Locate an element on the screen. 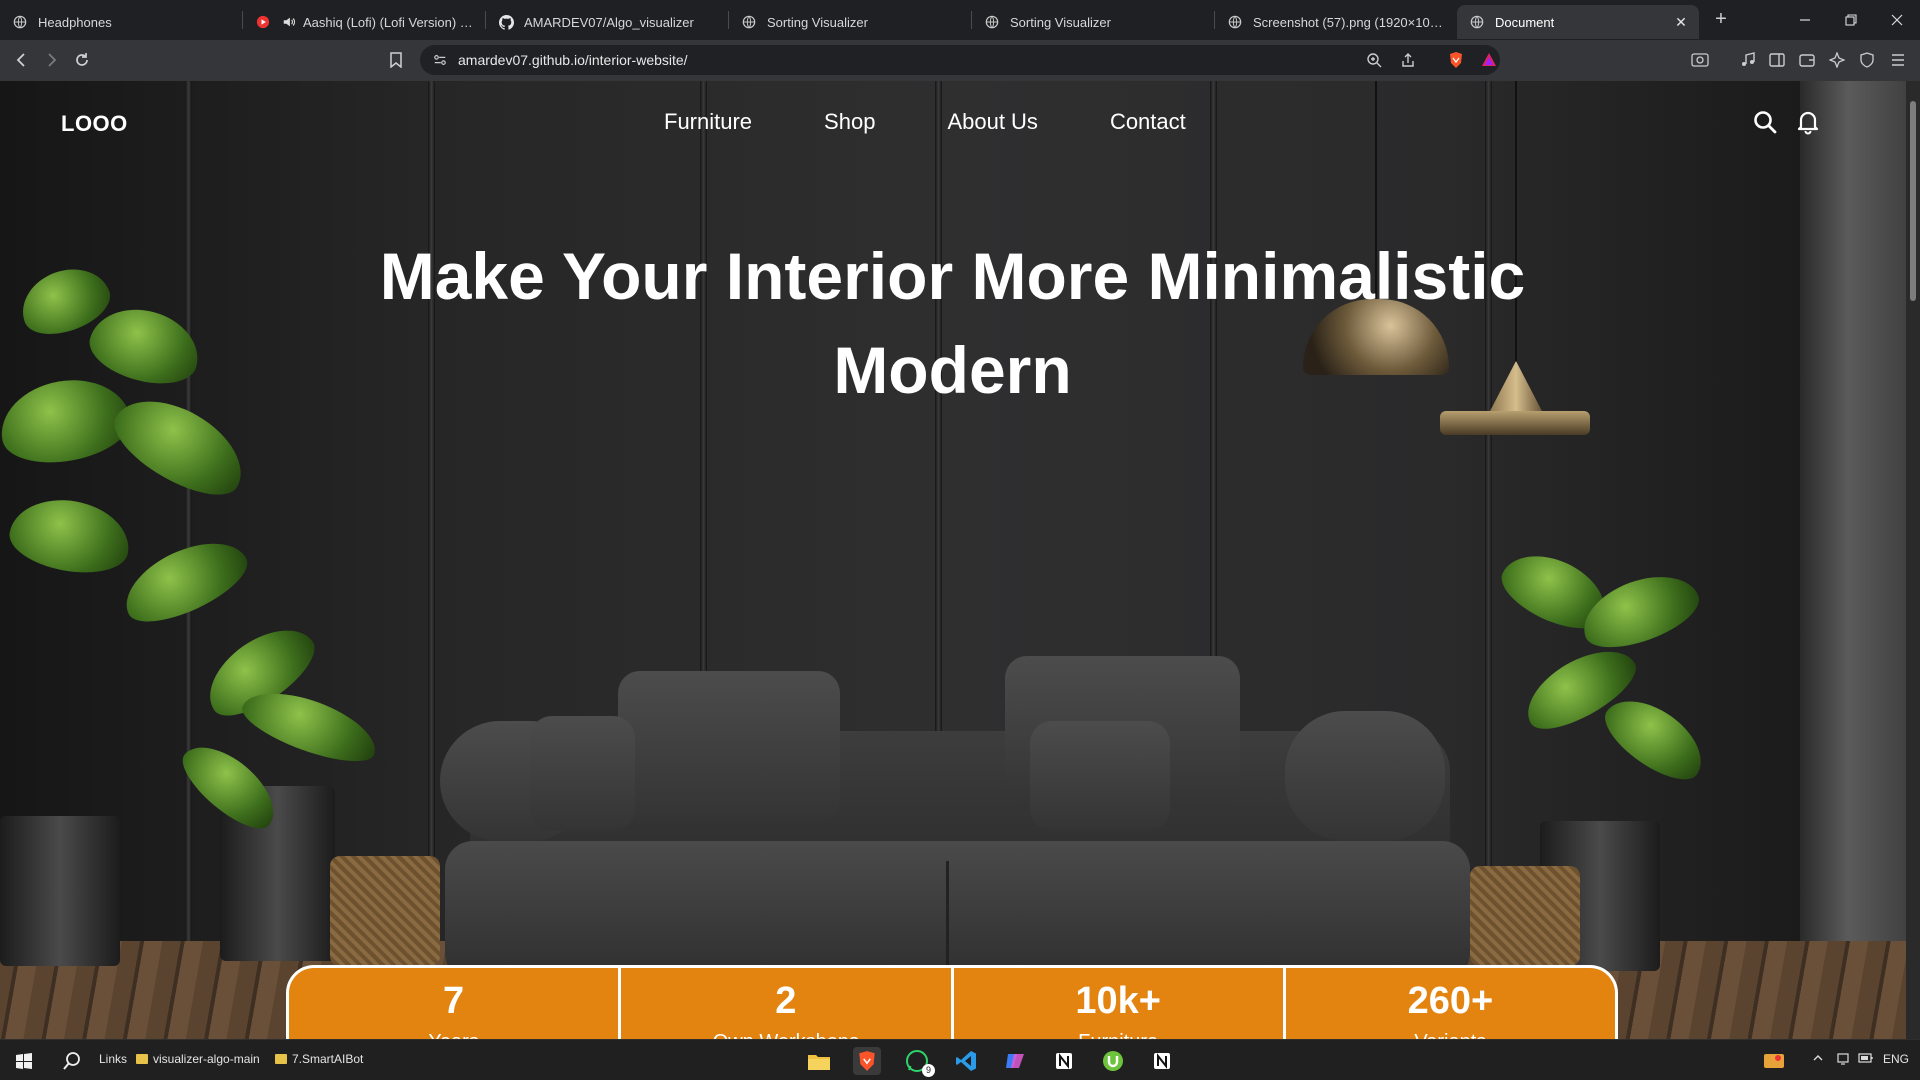 The height and width of the screenshot is (1080, 1920). vpn-shield-icon is located at coordinates (1867, 60).